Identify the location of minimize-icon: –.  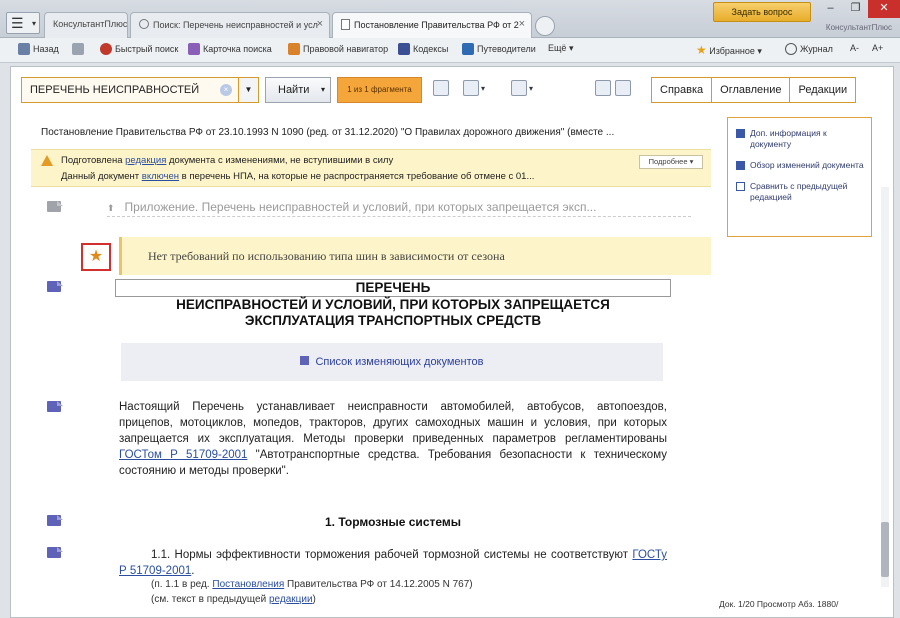
(830, 9).